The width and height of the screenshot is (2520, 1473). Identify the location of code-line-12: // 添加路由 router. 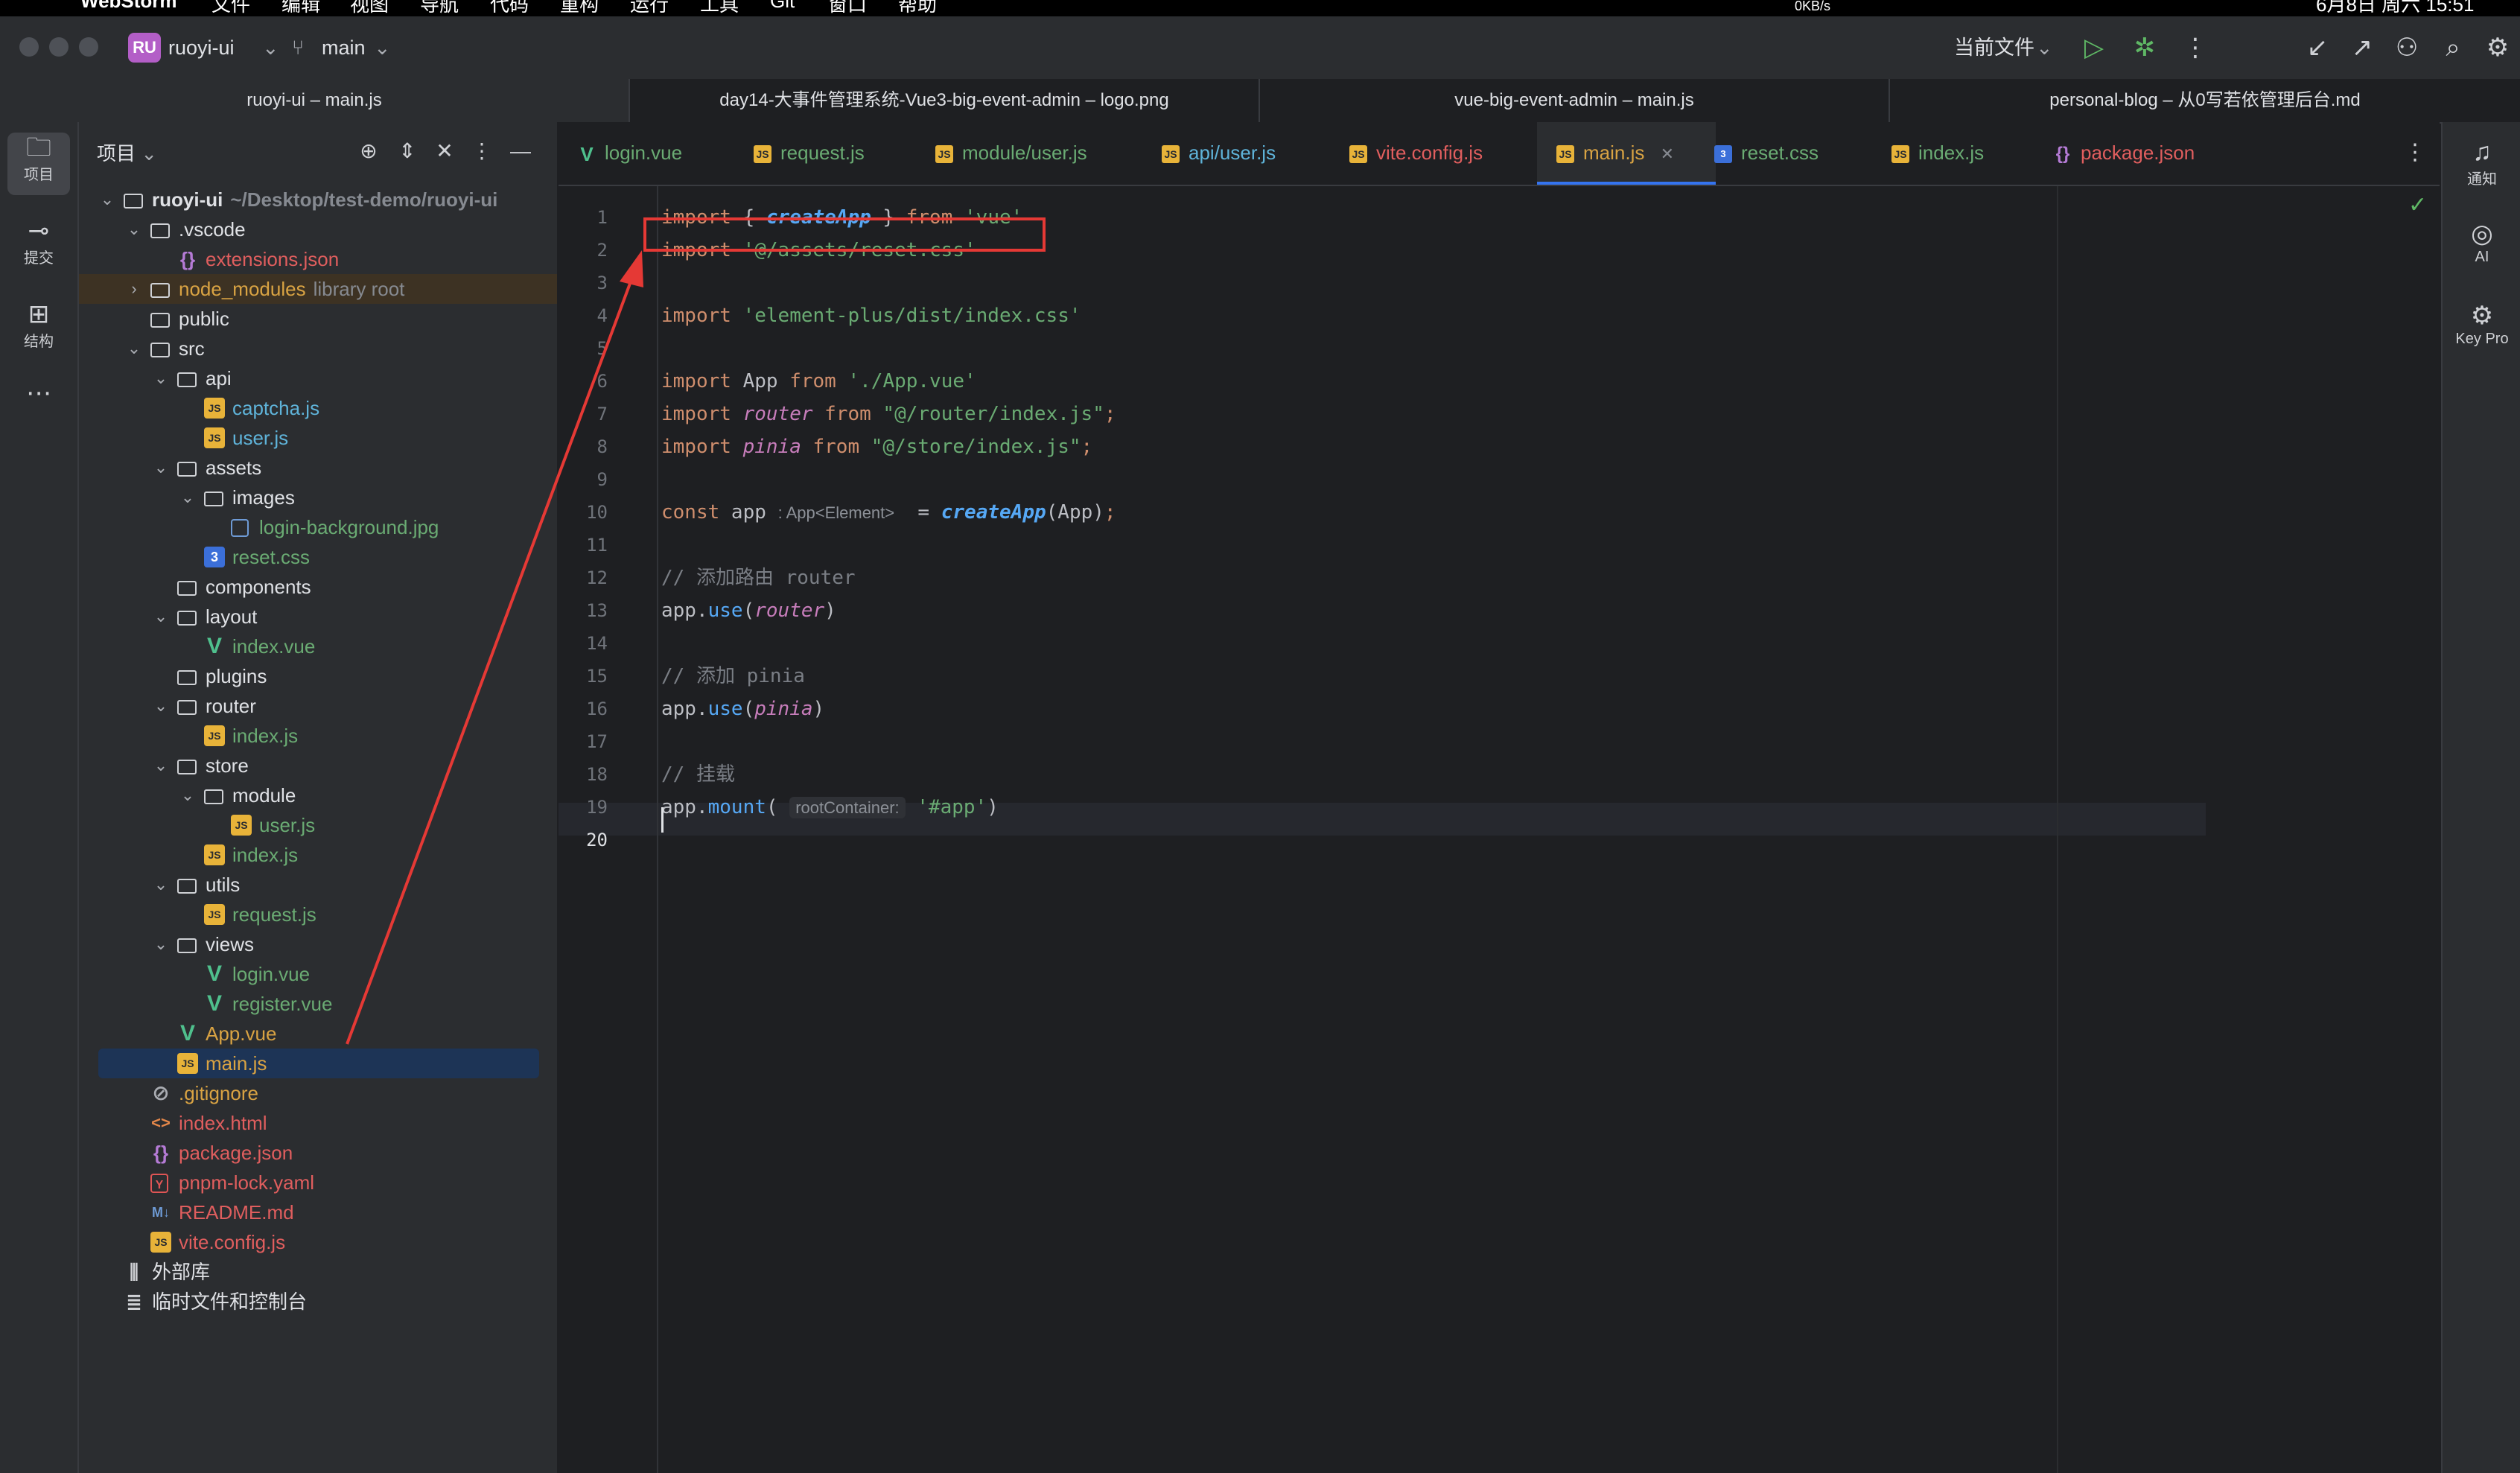
(758, 577).